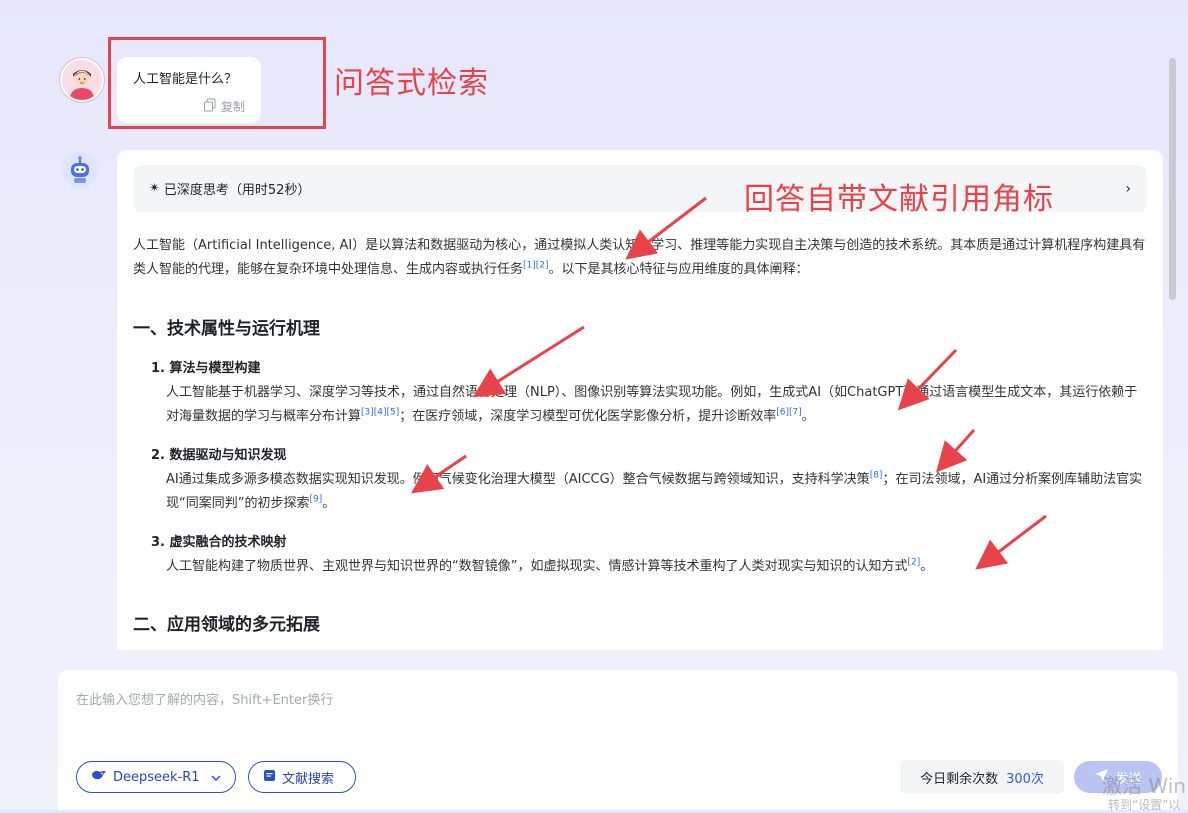 The image size is (1188, 813). Describe the element at coordinates (308, 779) in the screenshot. I see `literature-search-label: 文献搜索` at that location.